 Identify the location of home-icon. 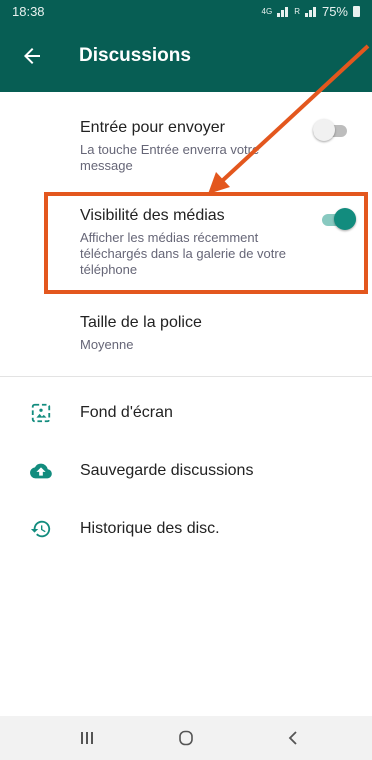
(186, 738).